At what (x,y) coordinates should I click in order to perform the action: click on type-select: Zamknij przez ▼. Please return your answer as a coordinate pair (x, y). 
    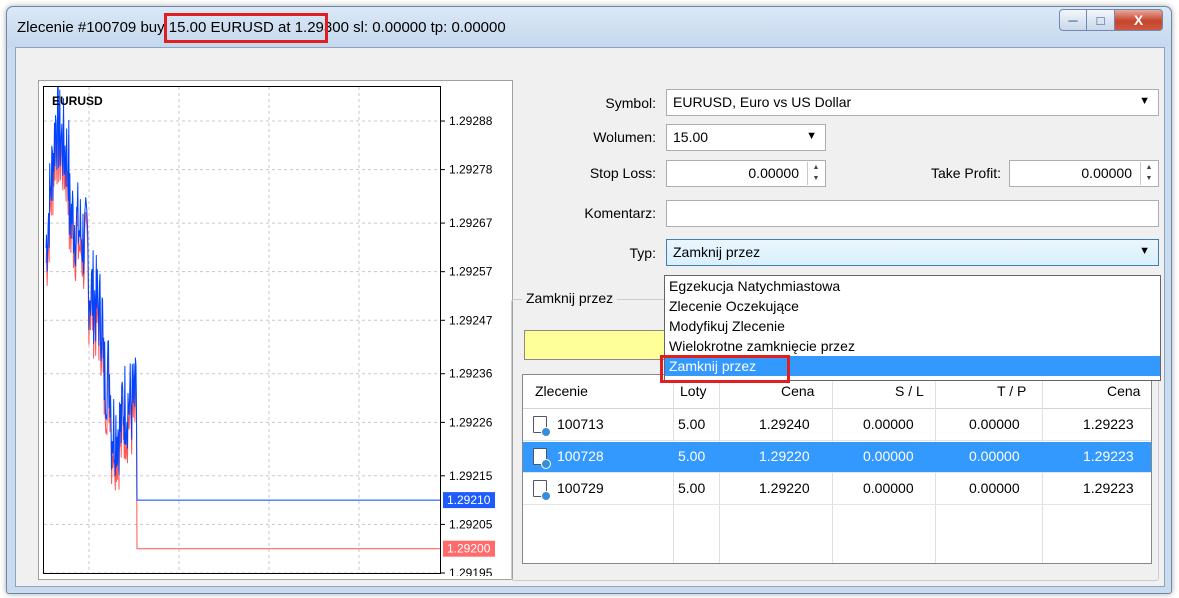
    Looking at the image, I should click on (912, 252).